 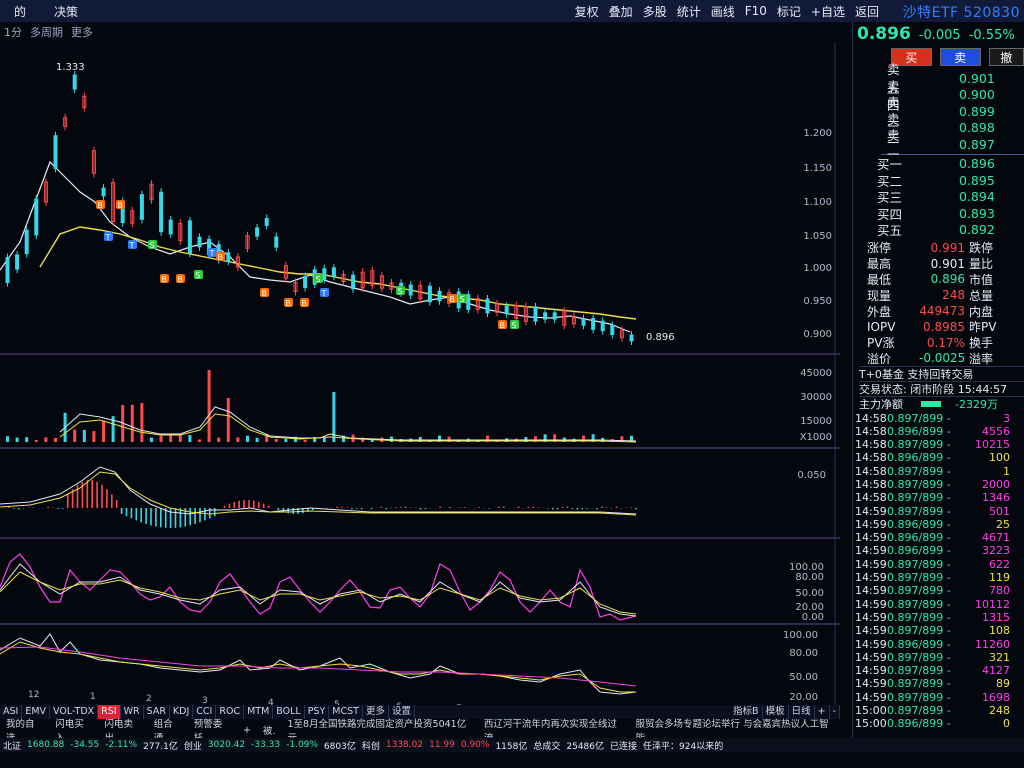 I want to click on menu-item-decision: 决策, so click(x=66, y=11).